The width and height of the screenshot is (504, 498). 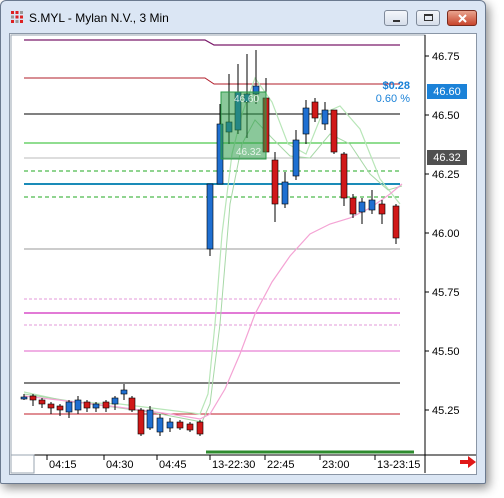 I want to click on maximize-button, so click(x=428, y=18).